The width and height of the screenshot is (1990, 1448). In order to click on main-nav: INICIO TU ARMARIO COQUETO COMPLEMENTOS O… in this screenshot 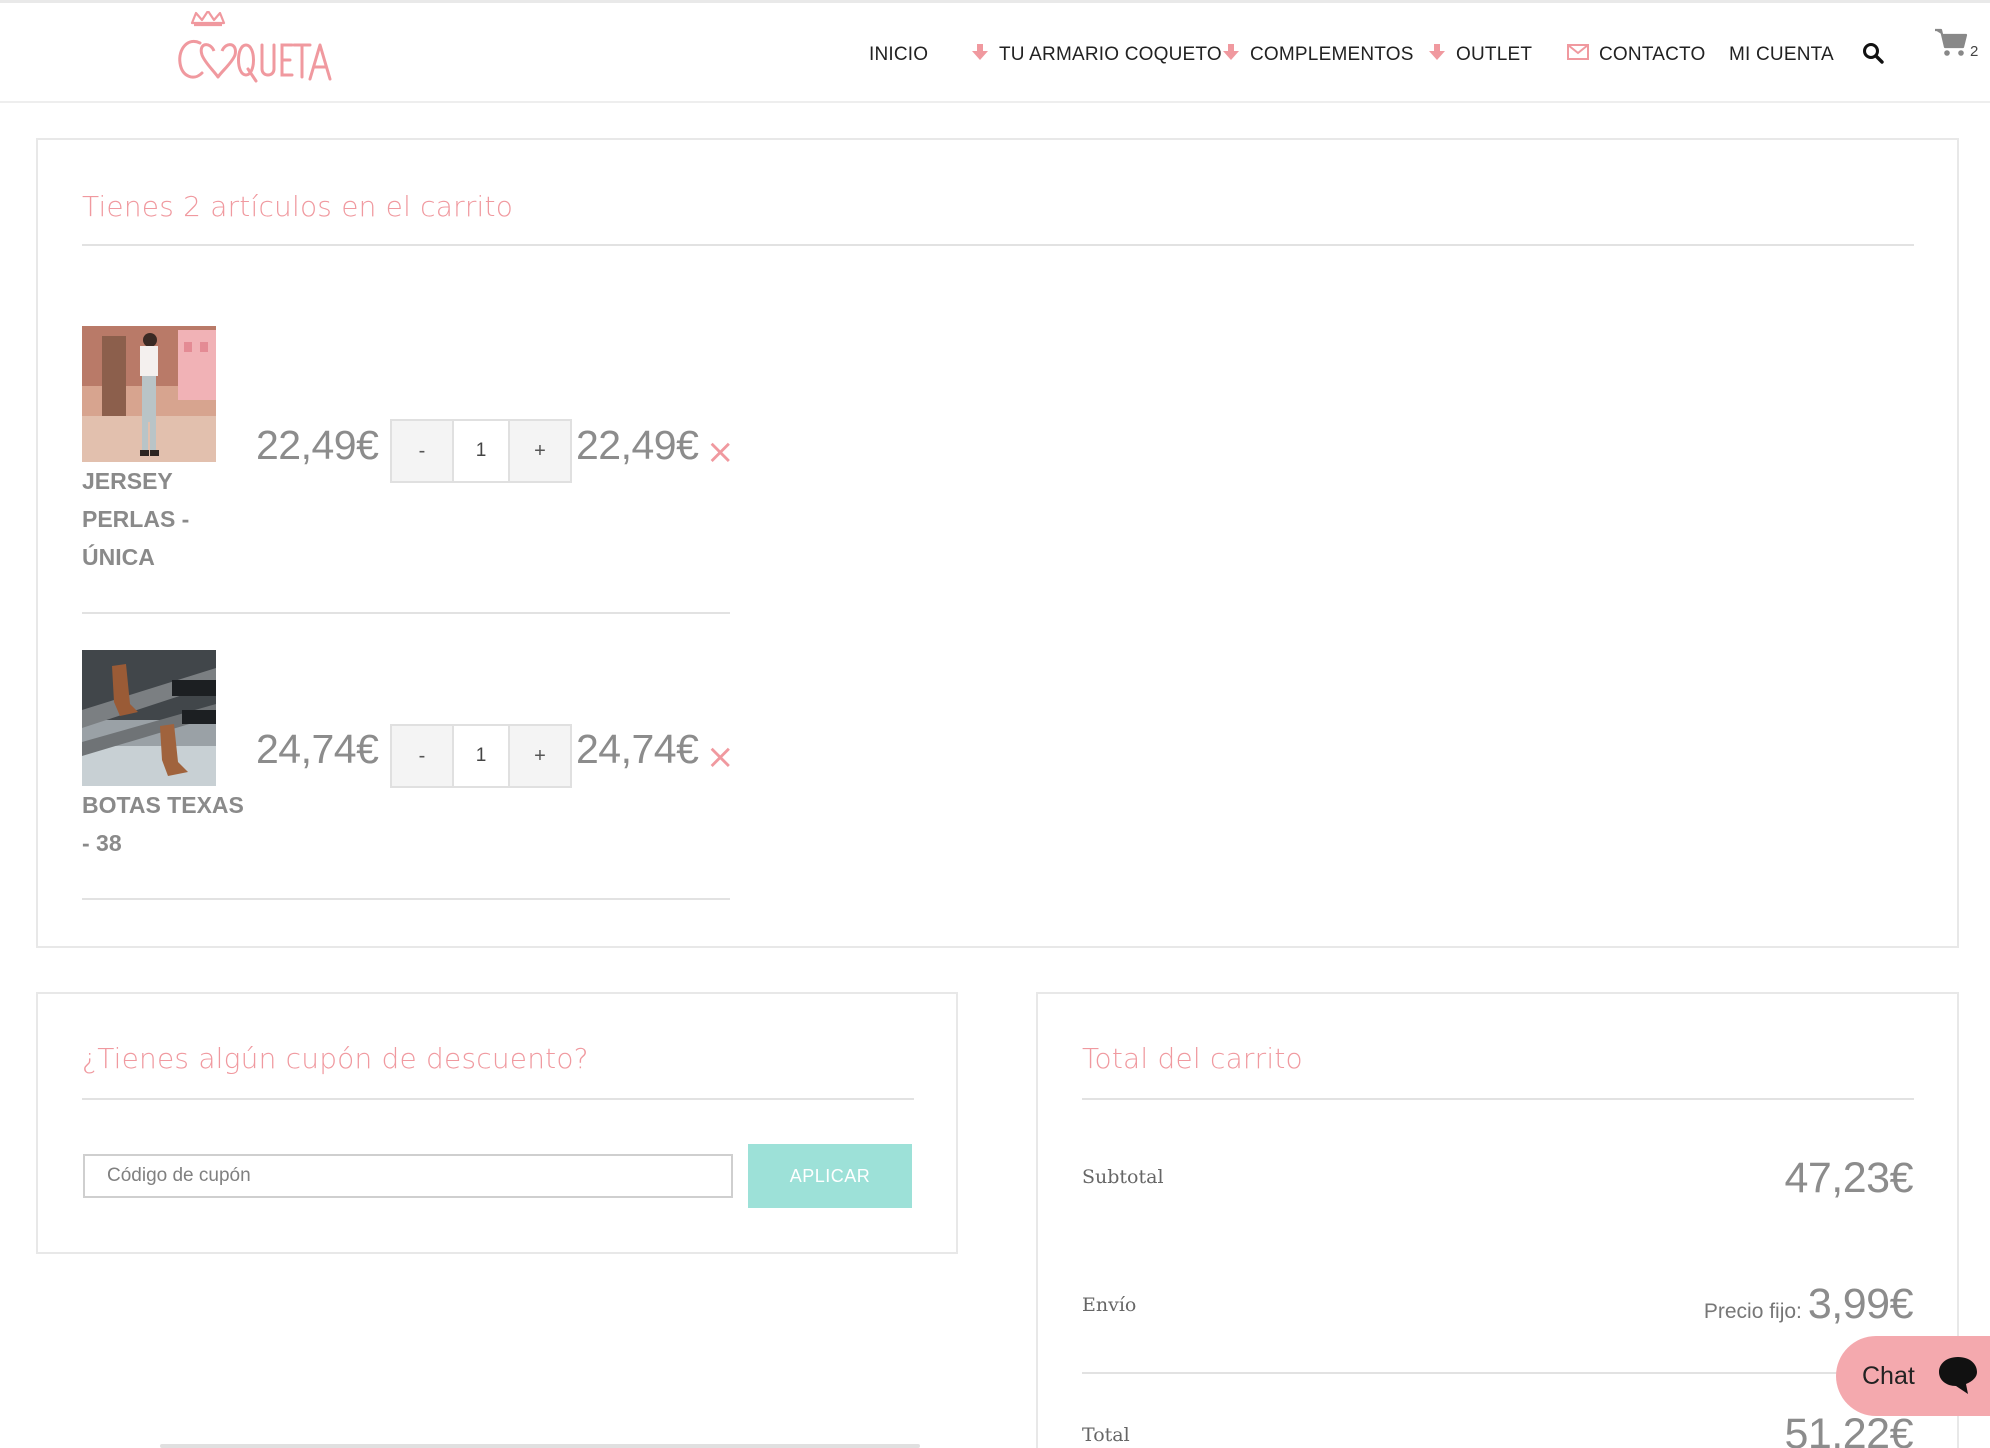, I will do `click(995, 53)`.